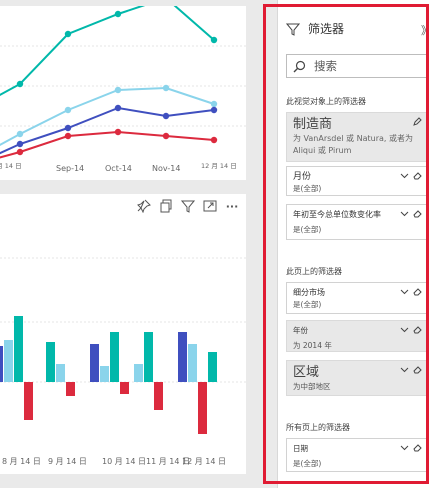 This screenshot has width=434, height=488. What do you see at coordinates (232, 206) in the screenshot?
I see `more-options-icon: ···` at bounding box center [232, 206].